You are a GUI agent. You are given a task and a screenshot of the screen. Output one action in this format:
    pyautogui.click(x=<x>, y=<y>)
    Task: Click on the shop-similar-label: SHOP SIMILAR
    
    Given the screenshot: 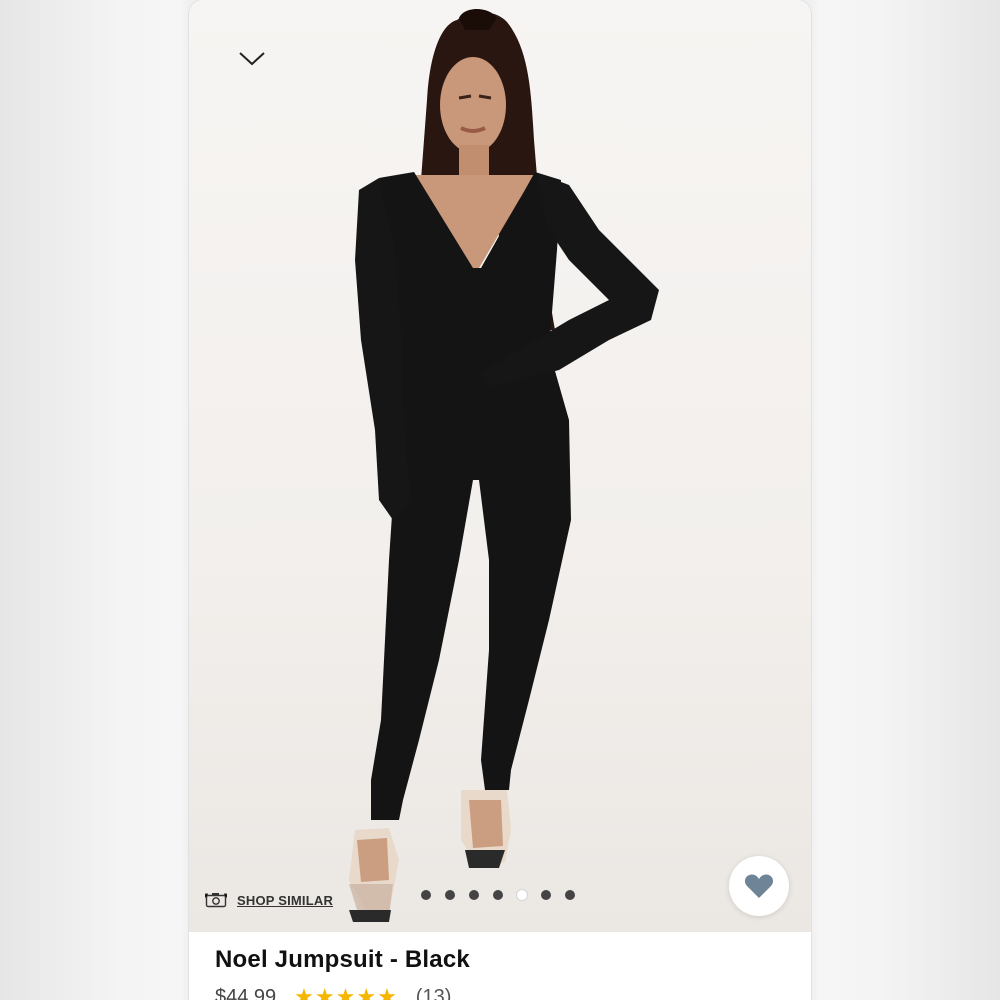 What is the action you would take?
    pyautogui.click(x=285, y=900)
    